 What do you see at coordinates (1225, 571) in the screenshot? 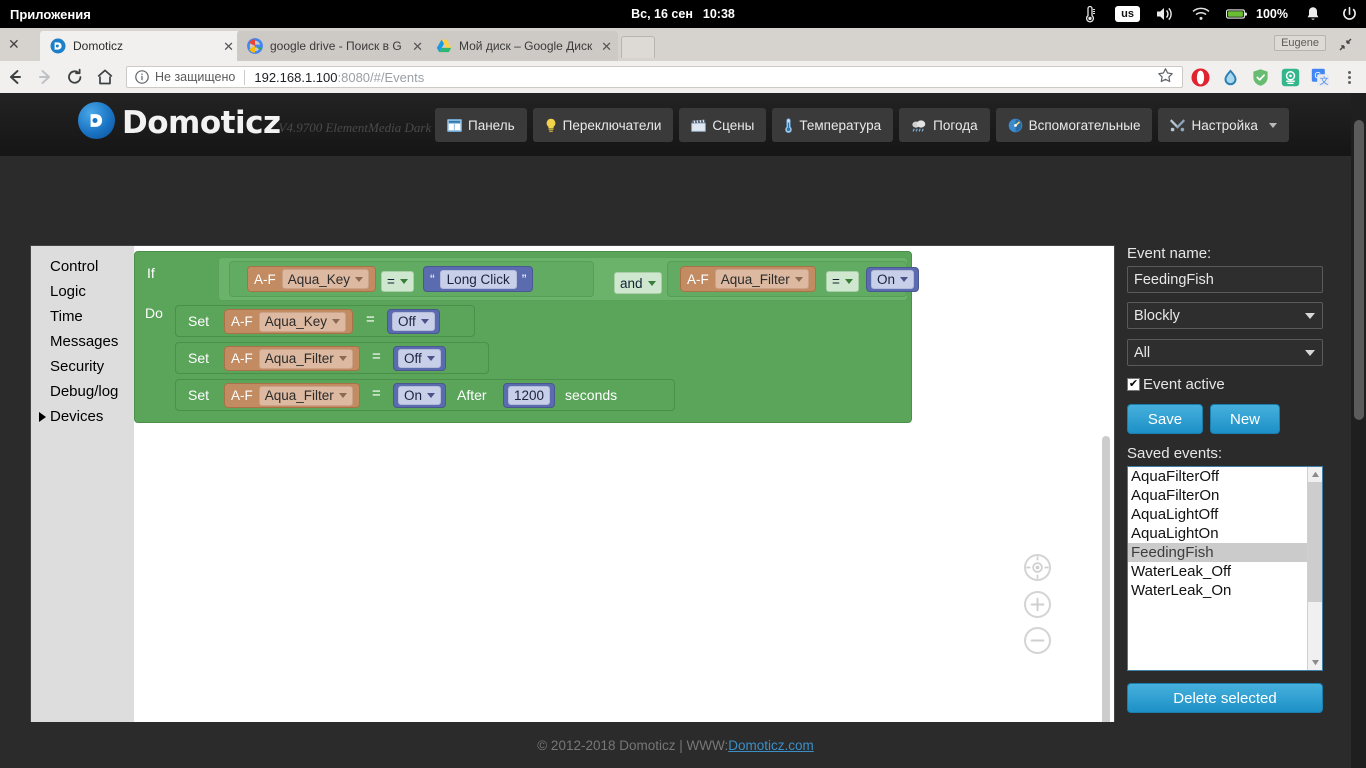
I see `list-item: WaterLeak_Off` at bounding box center [1225, 571].